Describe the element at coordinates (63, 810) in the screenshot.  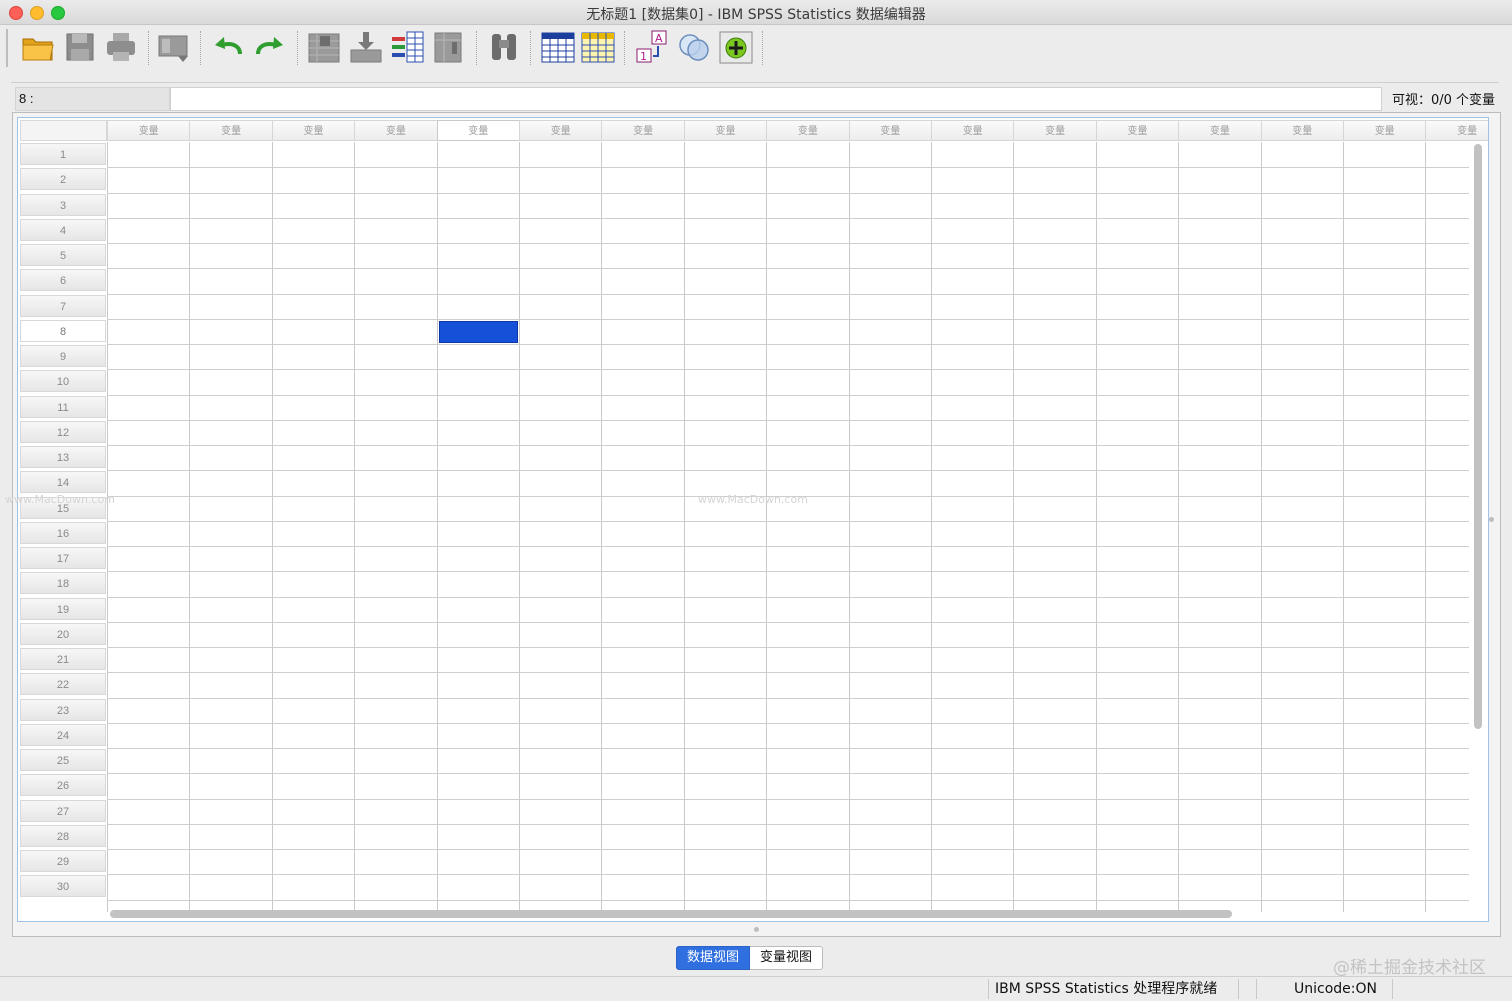
I see `row-header: 27` at that location.